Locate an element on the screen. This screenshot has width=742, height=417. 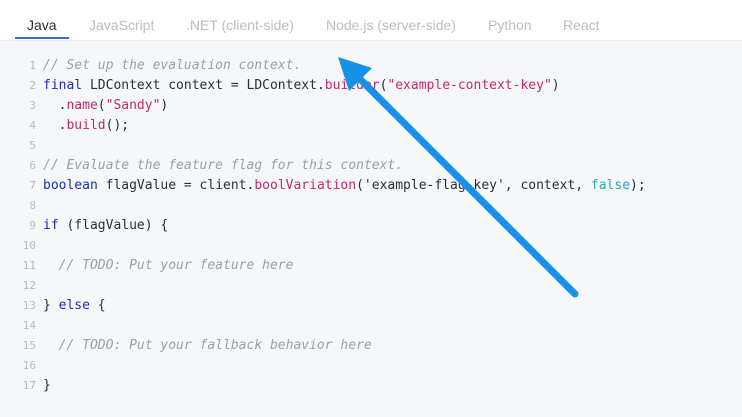
code-token-string: "Sandy" is located at coordinates (133, 105).